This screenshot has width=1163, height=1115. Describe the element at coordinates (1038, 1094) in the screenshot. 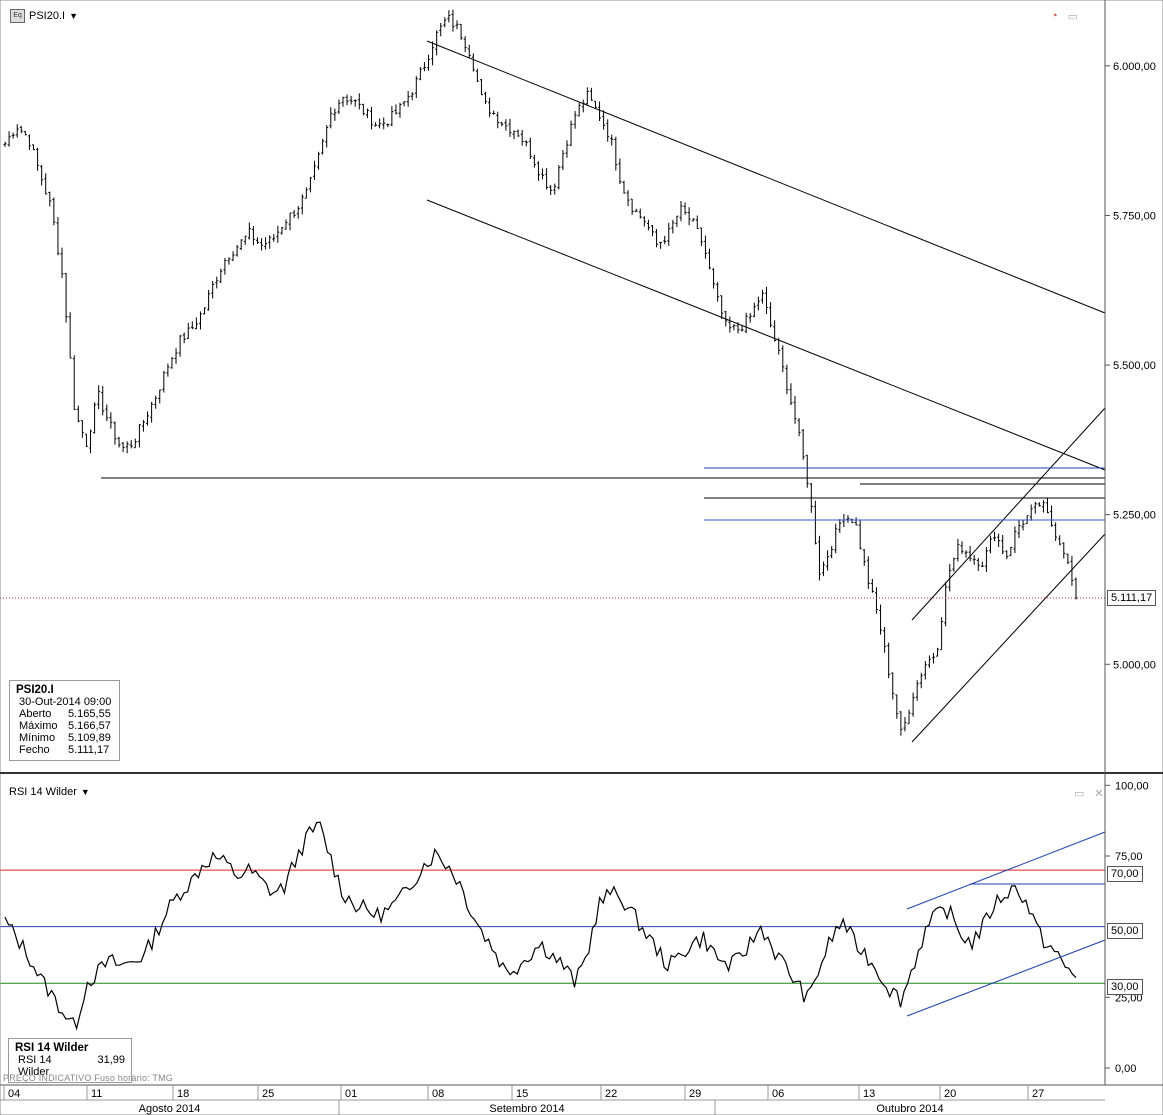

I see `x-day-tick-label: 27` at that location.